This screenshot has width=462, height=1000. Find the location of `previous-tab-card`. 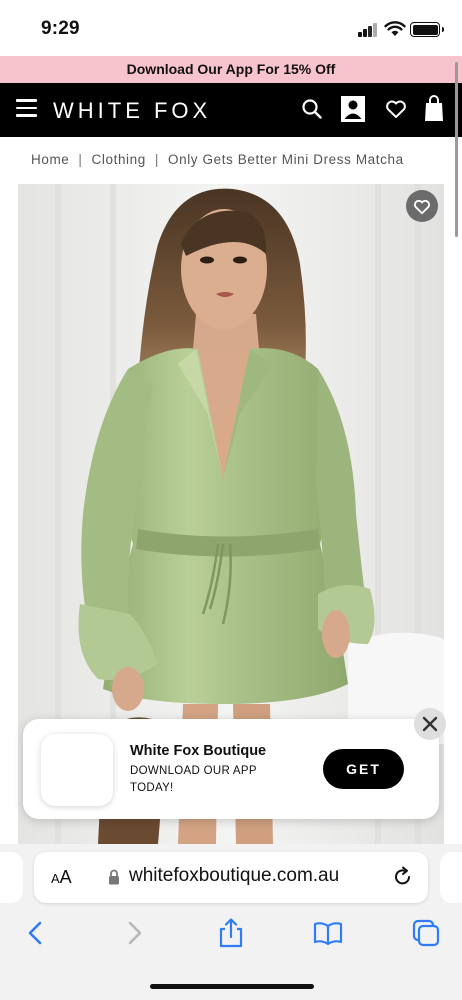

previous-tab-card is located at coordinates (11, 877).